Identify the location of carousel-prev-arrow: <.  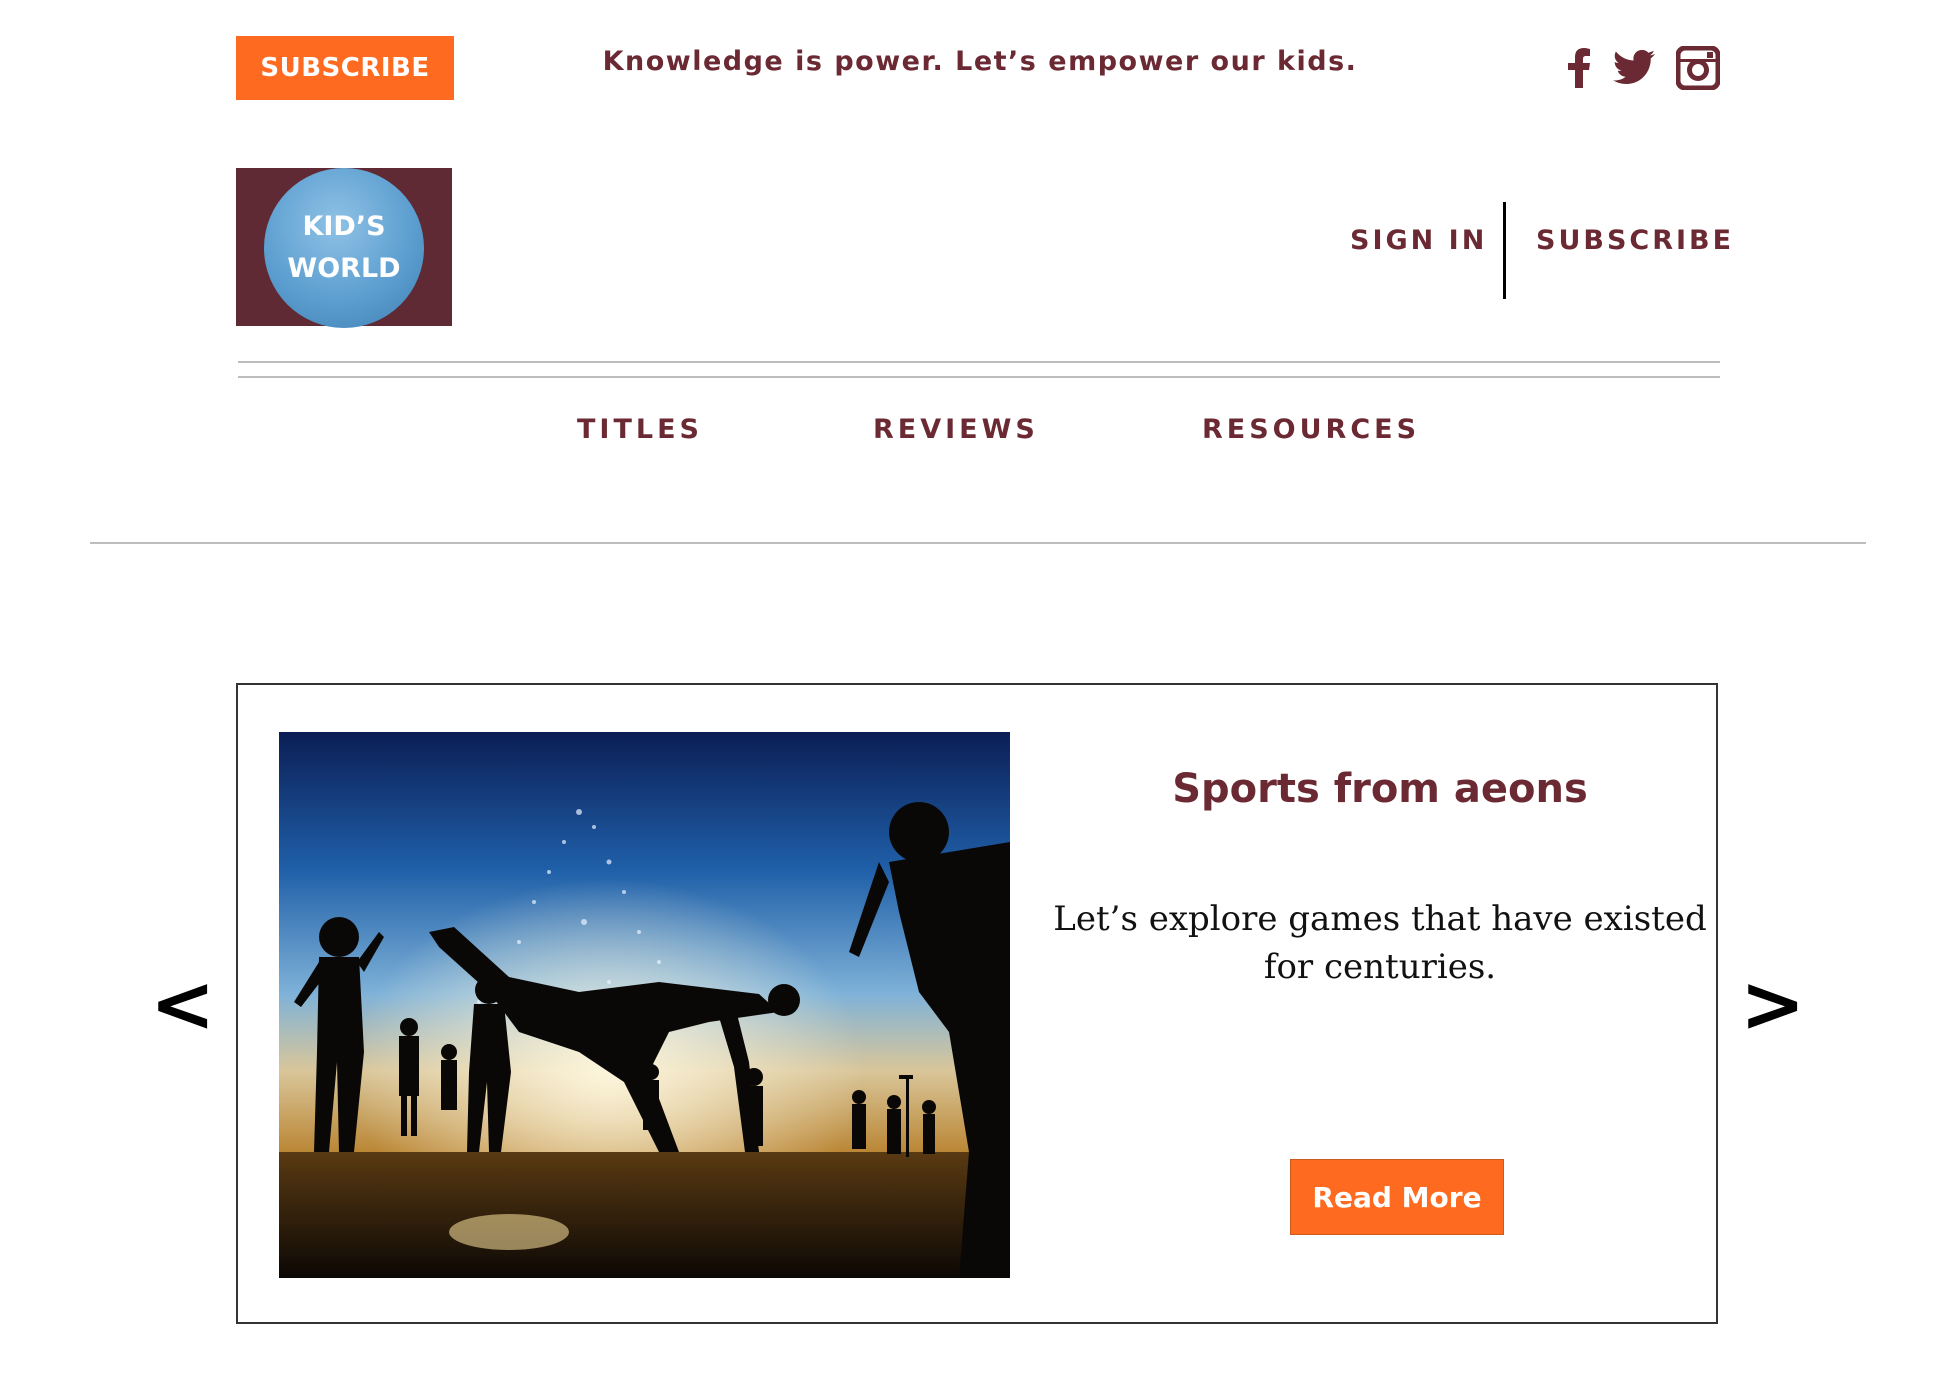
(182, 1005).